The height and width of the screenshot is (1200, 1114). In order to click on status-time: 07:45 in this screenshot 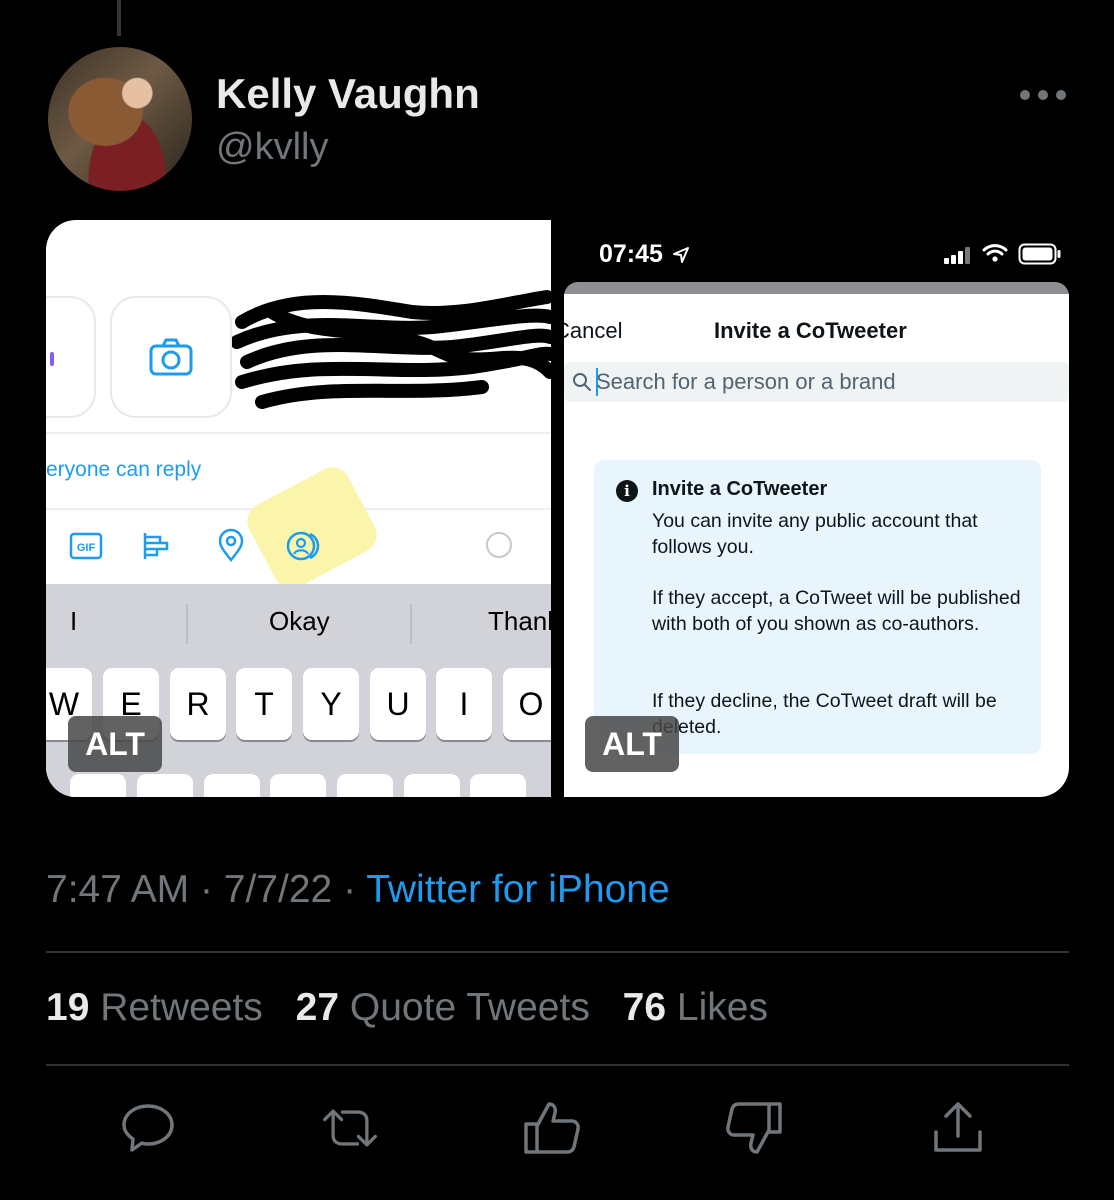, I will do `click(644, 254)`.